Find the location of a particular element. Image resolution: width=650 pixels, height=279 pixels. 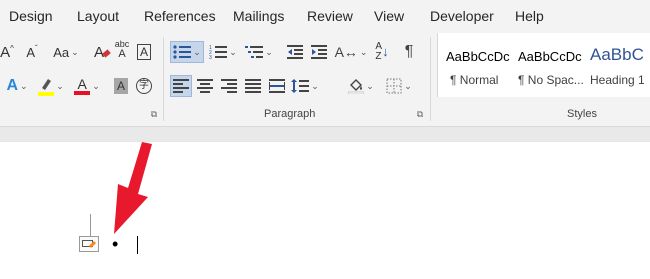

align-right-button is located at coordinates (229, 86).